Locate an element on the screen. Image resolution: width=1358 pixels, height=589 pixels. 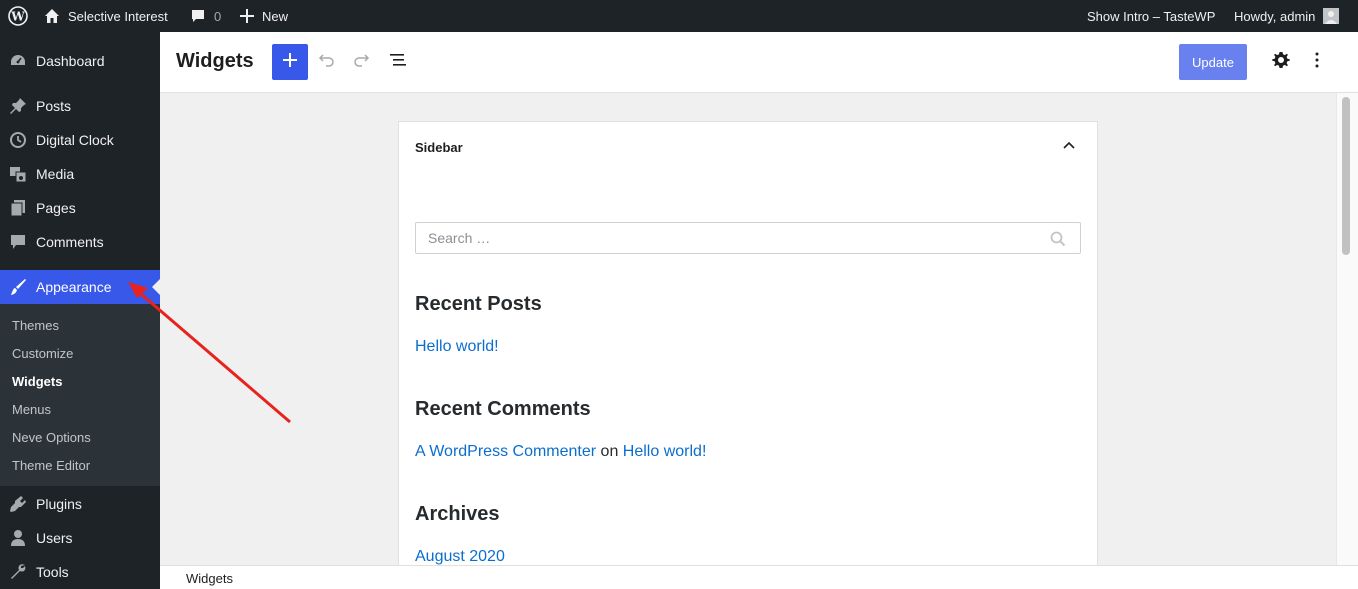
recent-posts-list: Hello world! is located at coordinates (457, 347).